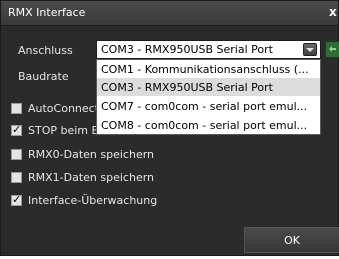  I want to click on ok-button-label: OK, so click(292, 240).